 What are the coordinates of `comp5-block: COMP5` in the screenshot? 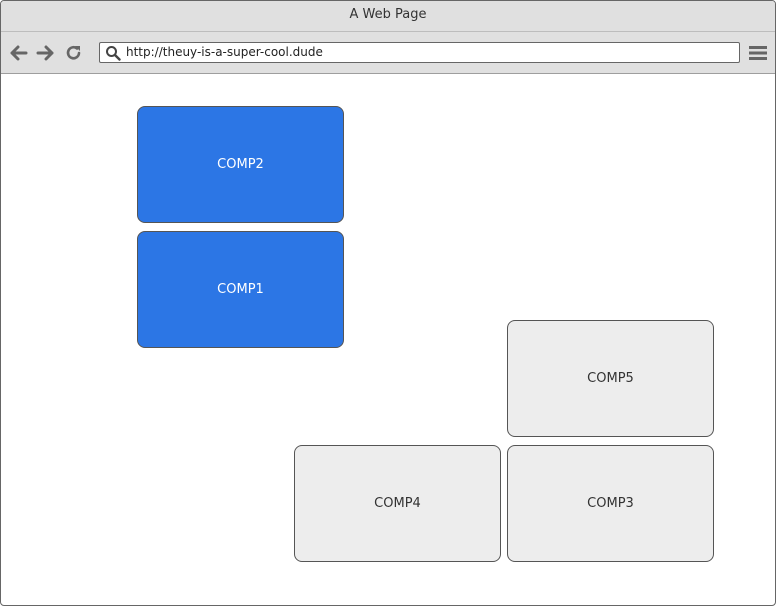 It's located at (610, 378).